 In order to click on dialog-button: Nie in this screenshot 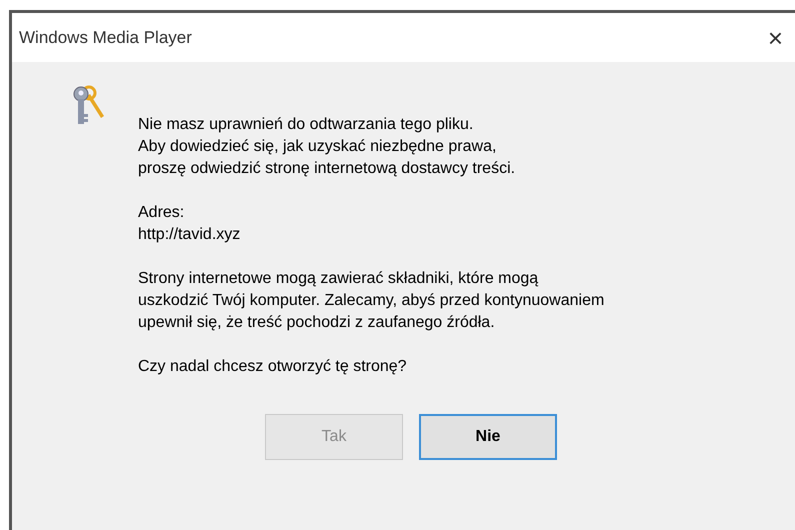, I will do `click(488, 437)`.